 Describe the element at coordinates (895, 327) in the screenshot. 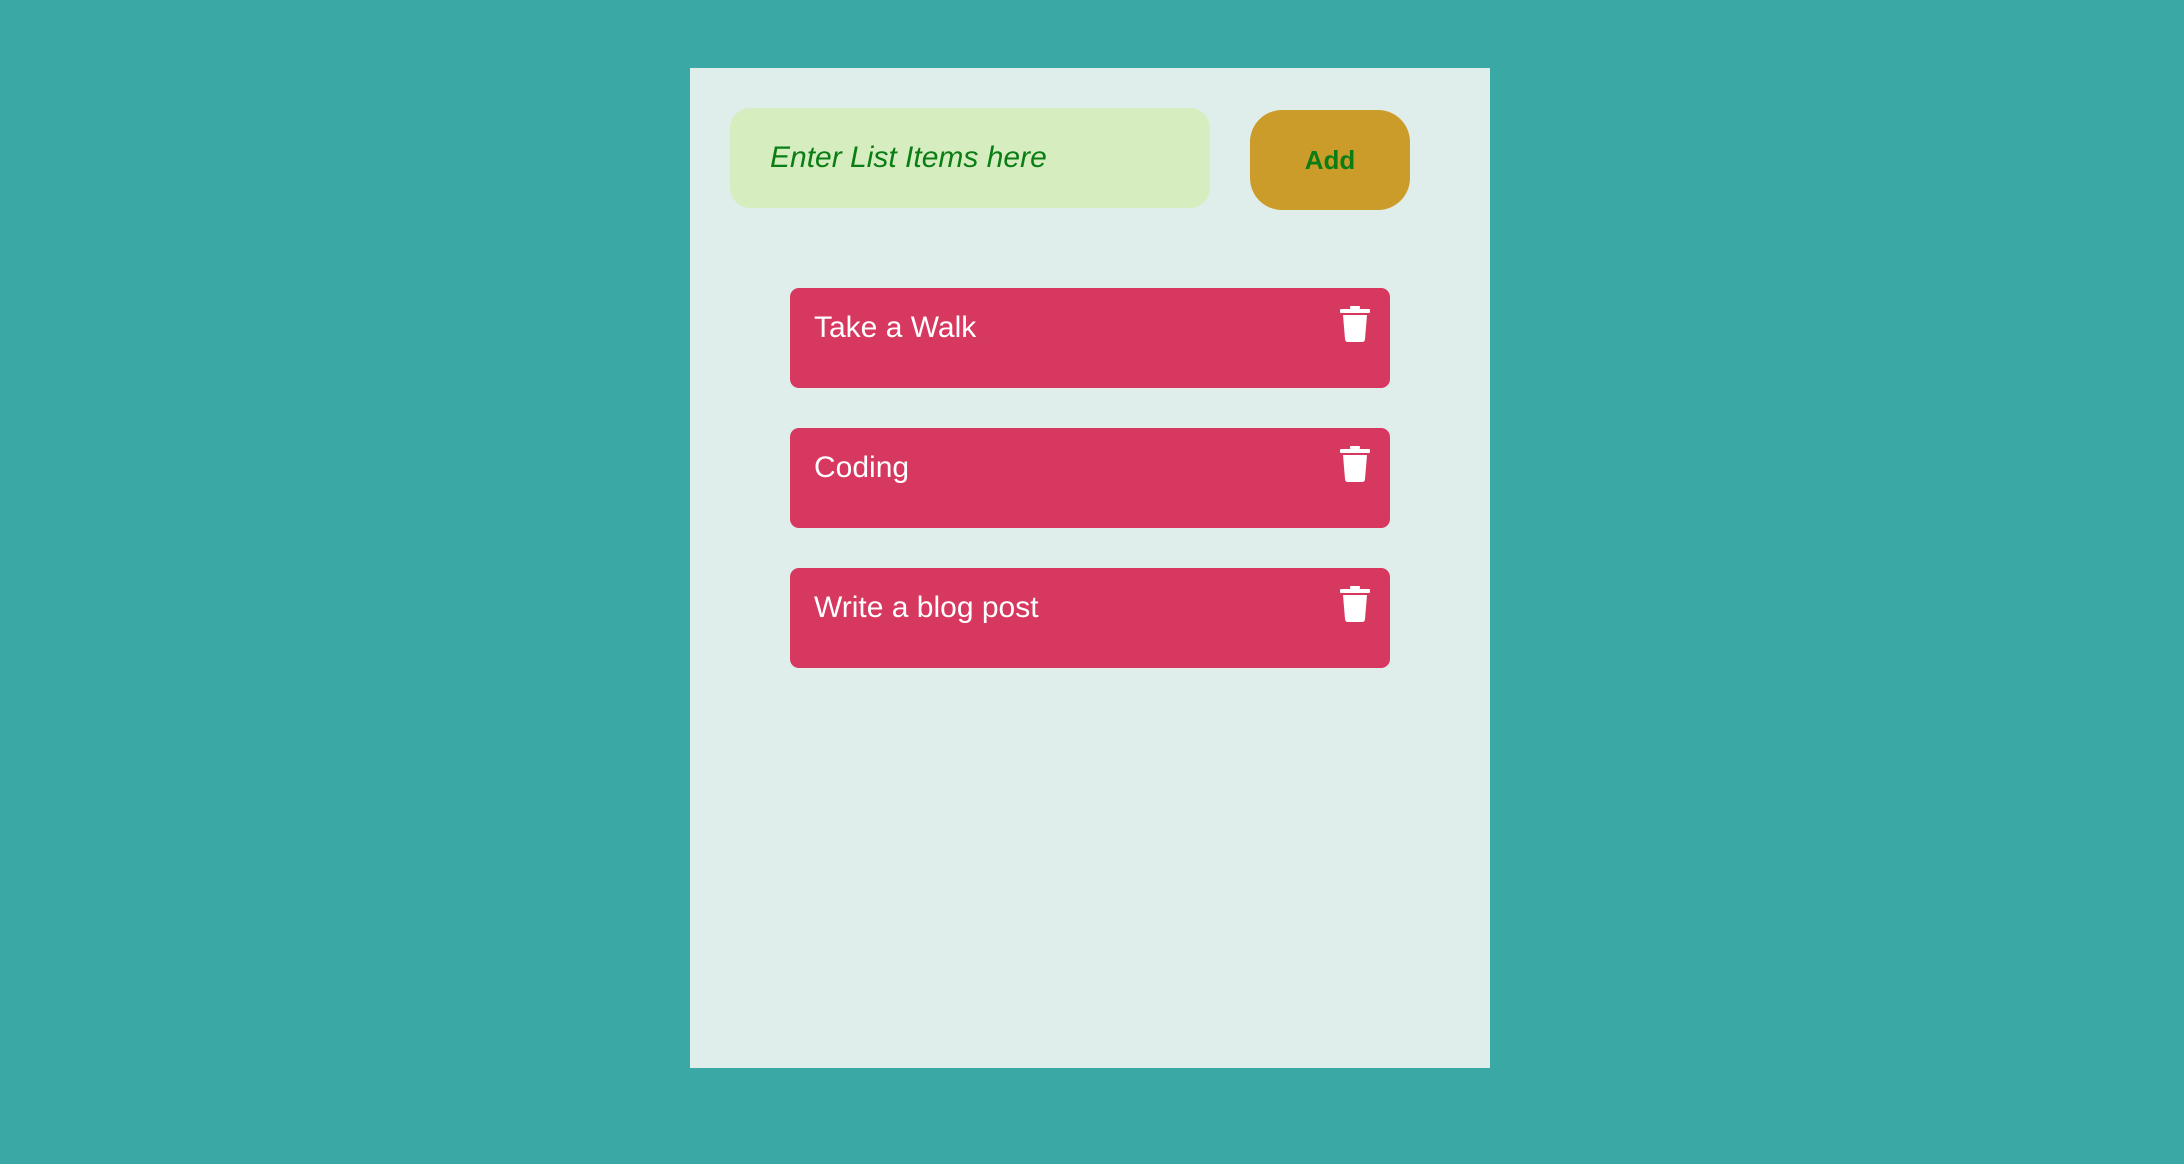

I see `list-item-label: Take a Walk` at that location.